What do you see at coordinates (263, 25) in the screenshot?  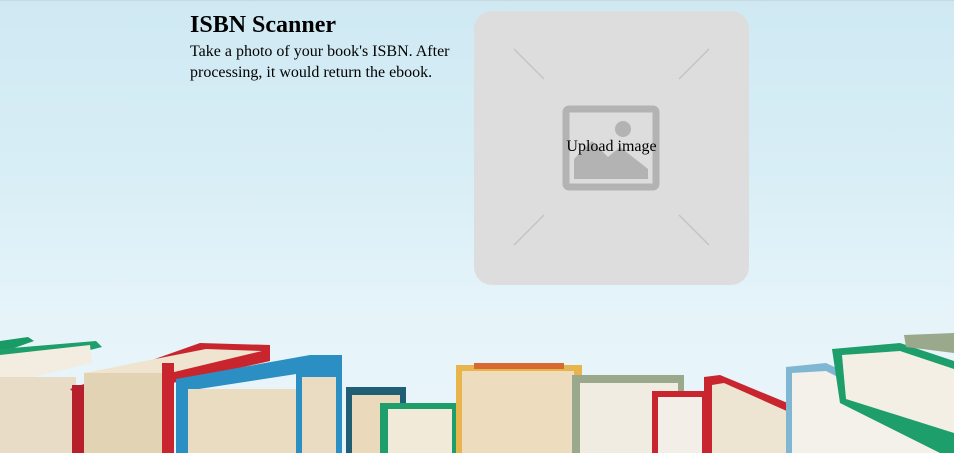 I see `page-title: ISBN Scanner` at bounding box center [263, 25].